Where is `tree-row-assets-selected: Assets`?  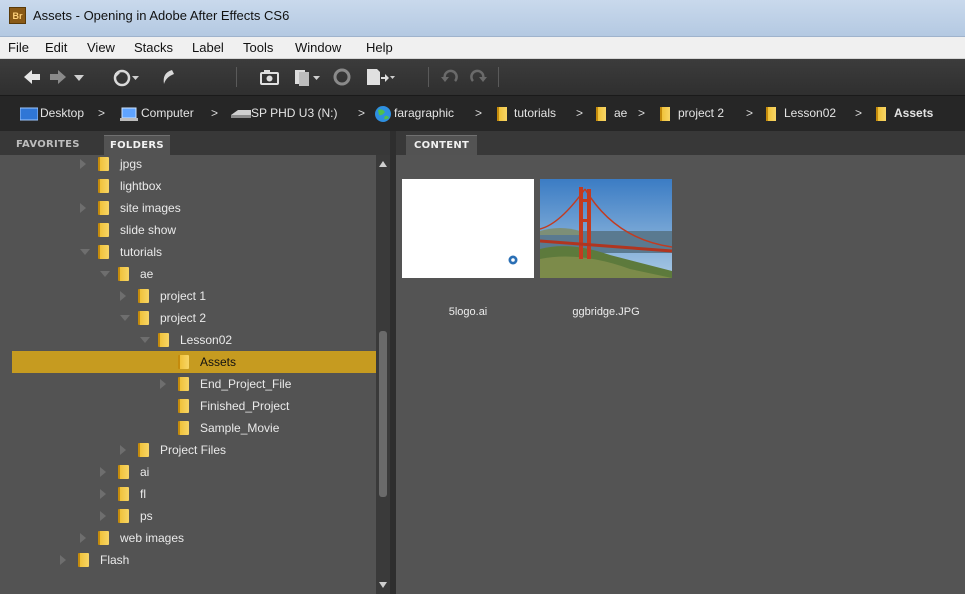
tree-row-assets-selected: Assets is located at coordinates (194, 362).